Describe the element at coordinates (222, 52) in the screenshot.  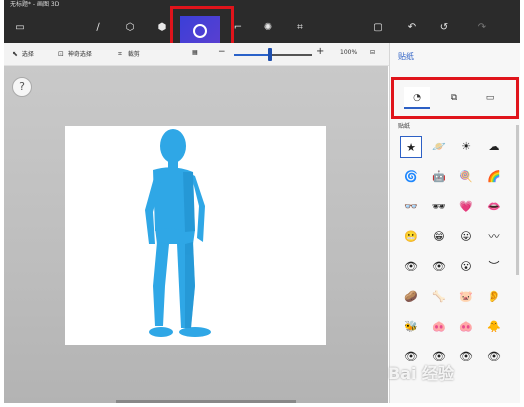
I see `zoom-out-button: −` at that location.